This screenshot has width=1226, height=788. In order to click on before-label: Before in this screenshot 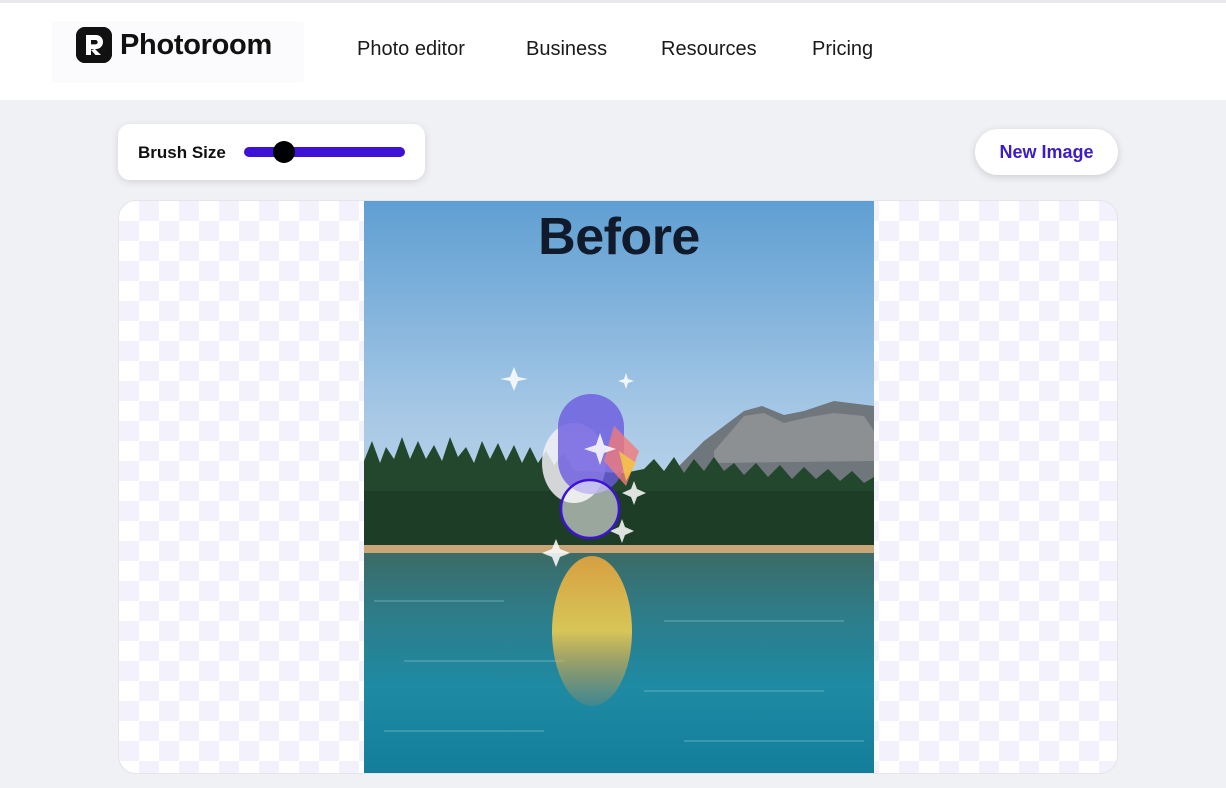, I will do `click(619, 237)`.